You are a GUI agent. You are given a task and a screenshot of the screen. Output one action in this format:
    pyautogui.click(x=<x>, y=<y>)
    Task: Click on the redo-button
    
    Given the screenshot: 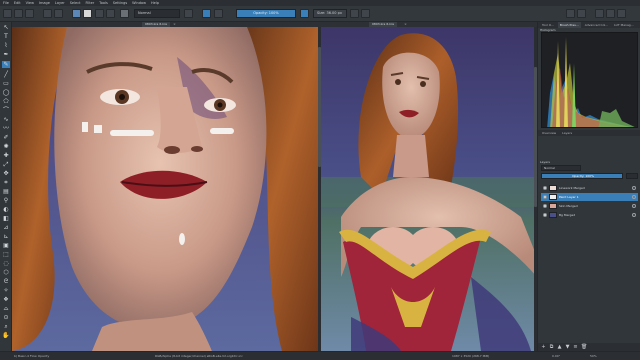 What is the action you would take?
    pyautogui.click(x=58, y=13)
    